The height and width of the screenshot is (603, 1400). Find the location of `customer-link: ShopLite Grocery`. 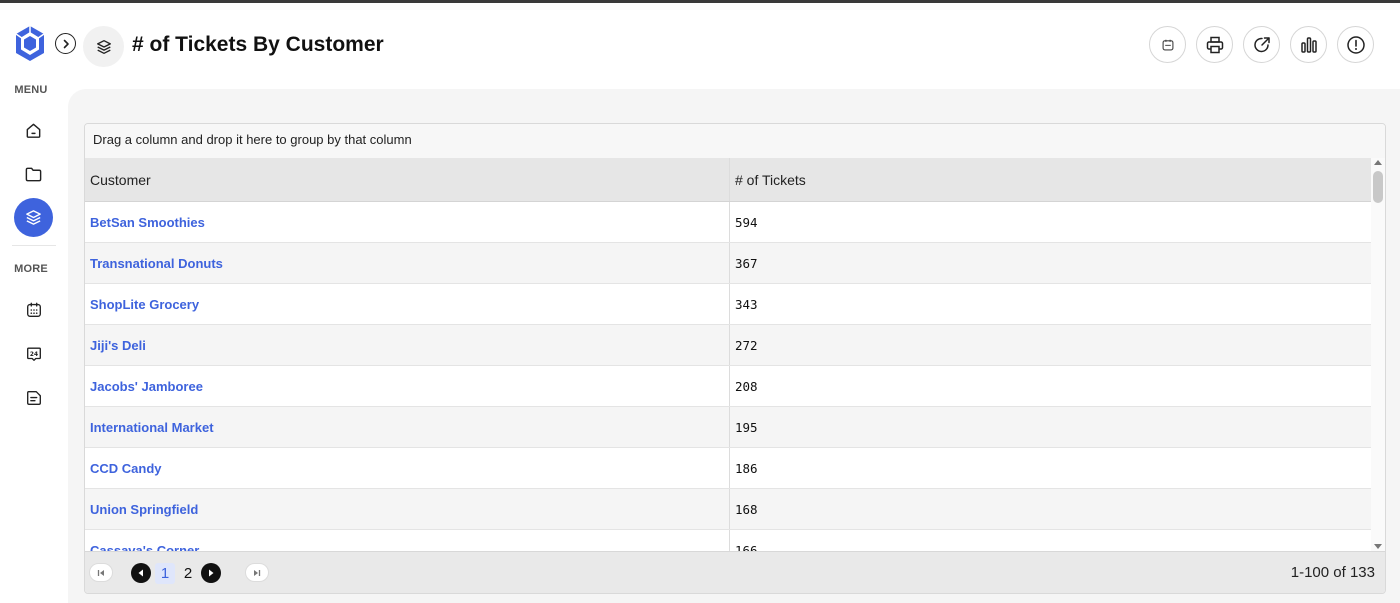

customer-link: ShopLite Grocery is located at coordinates (144, 304).